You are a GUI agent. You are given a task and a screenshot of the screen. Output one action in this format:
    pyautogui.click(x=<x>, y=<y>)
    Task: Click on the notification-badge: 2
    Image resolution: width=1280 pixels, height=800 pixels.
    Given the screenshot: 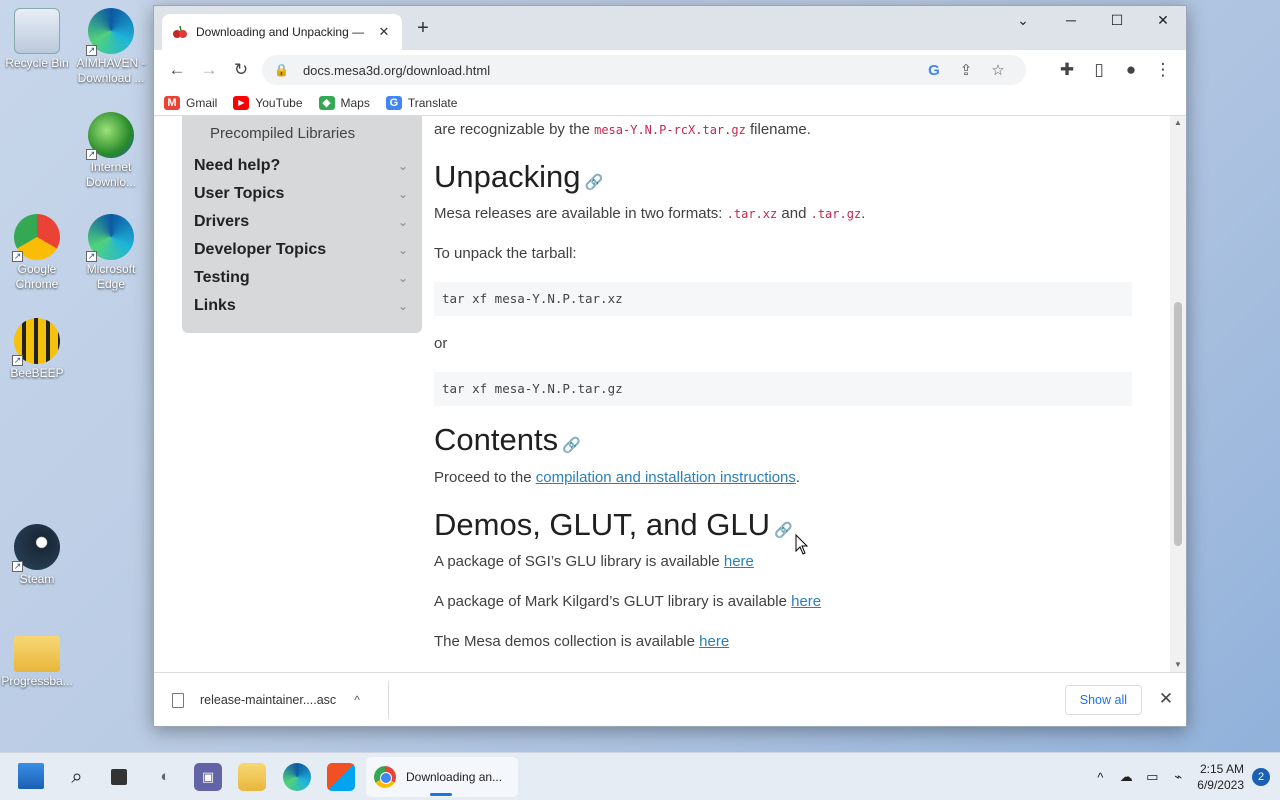 What is the action you would take?
    pyautogui.click(x=1261, y=777)
    